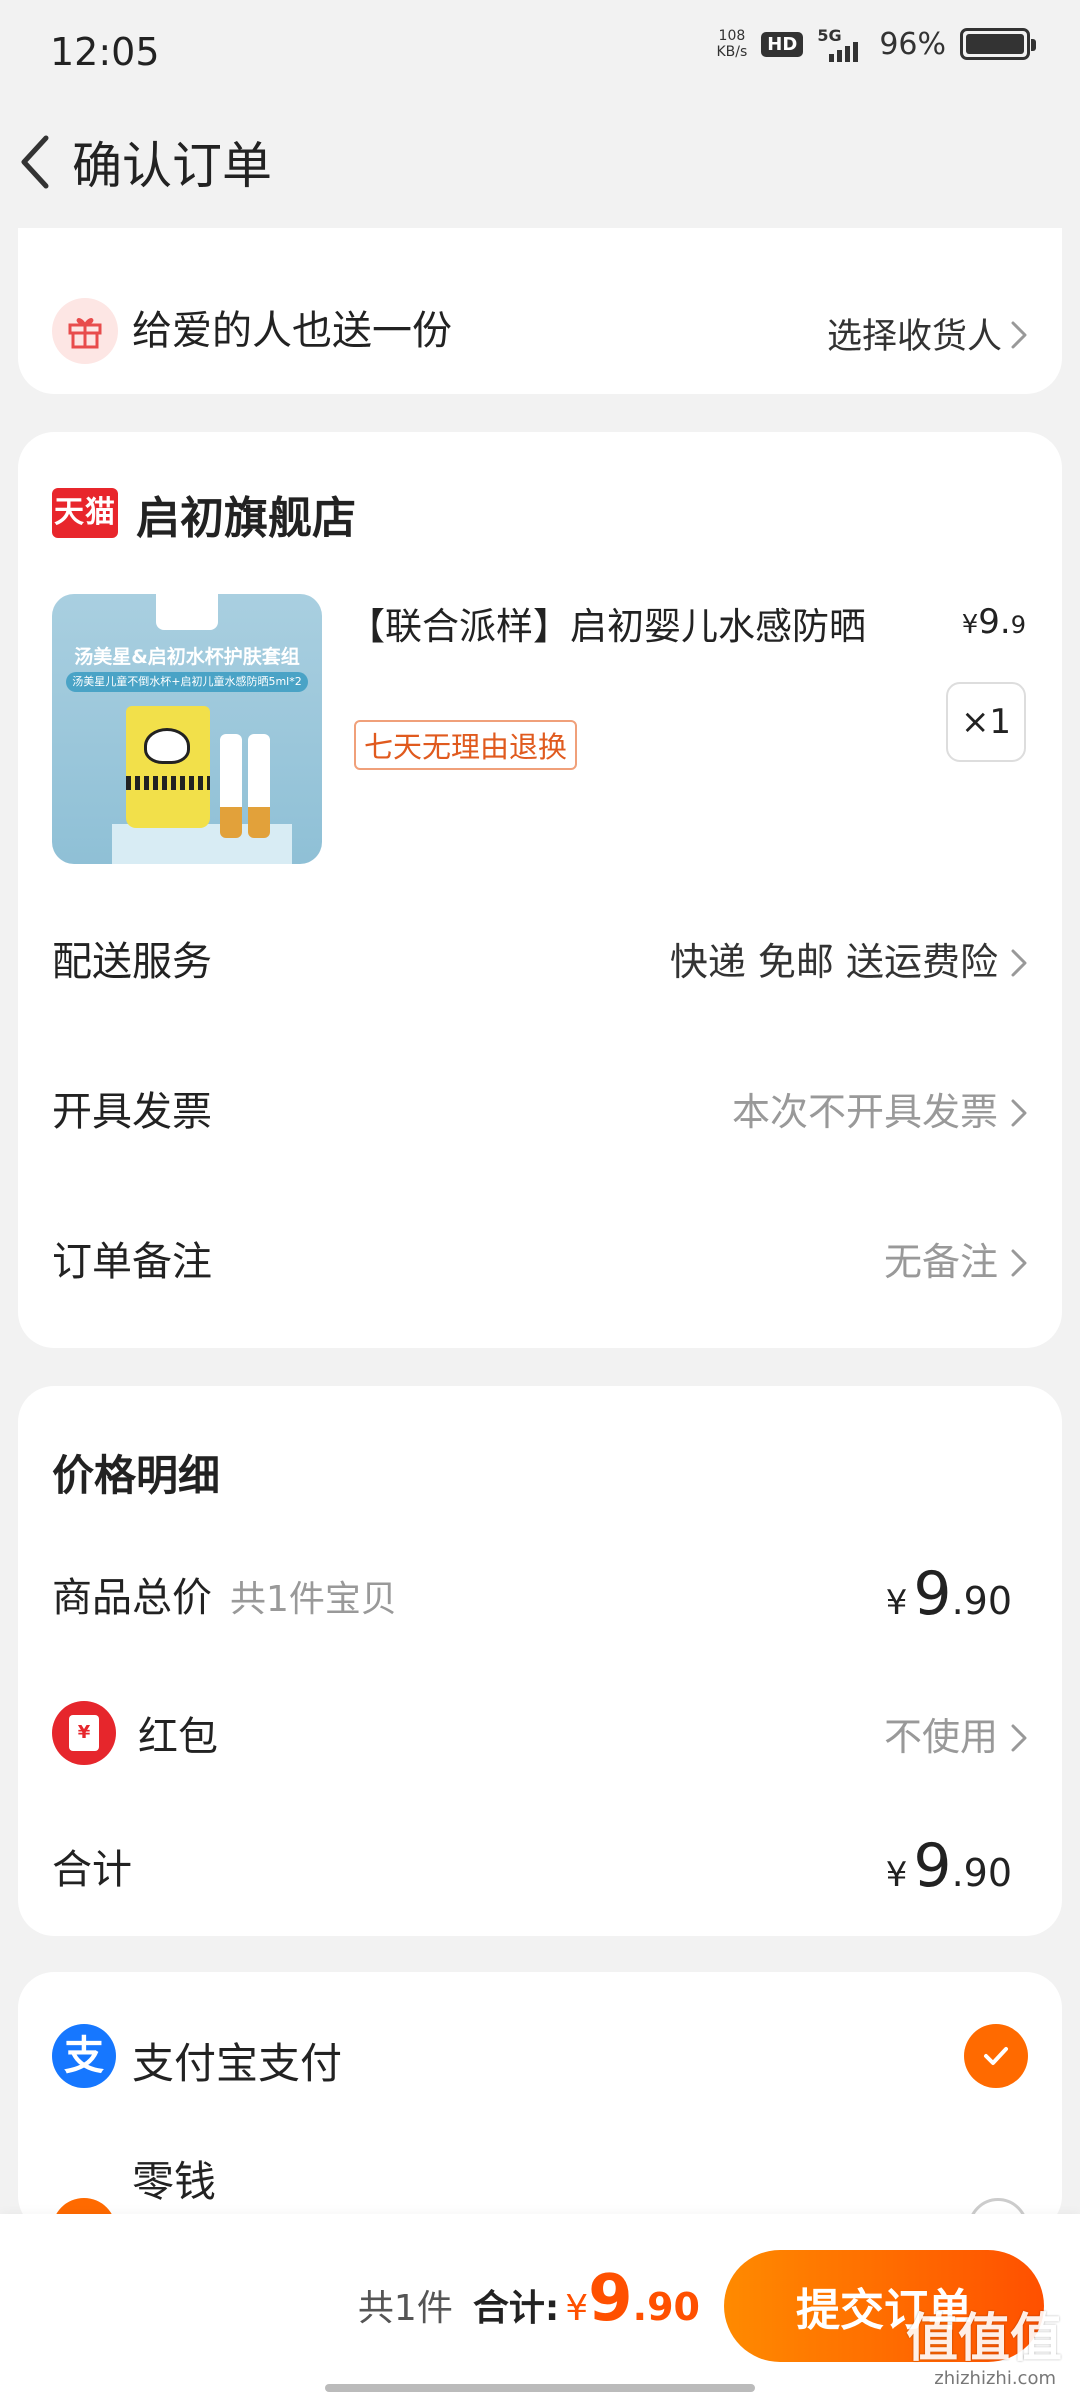 Image resolution: width=1080 pixels, height=2400 pixels. What do you see at coordinates (85, 331) in the screenshot?
I see `gift-icon` at bounding box center [85, 331].